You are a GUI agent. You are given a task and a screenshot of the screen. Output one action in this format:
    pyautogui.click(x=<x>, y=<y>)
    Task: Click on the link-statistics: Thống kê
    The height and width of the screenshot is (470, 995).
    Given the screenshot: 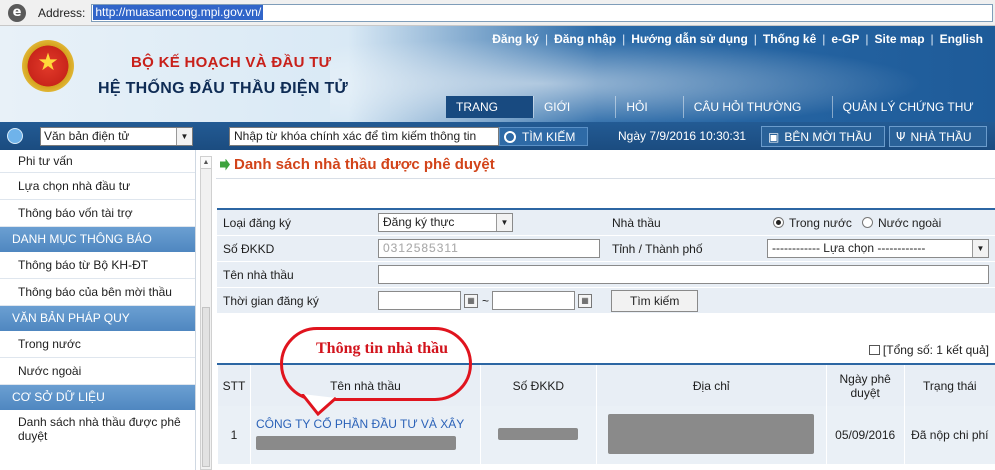 What is the action you would take?
    pyautogui.click(x=789, y=39)
    